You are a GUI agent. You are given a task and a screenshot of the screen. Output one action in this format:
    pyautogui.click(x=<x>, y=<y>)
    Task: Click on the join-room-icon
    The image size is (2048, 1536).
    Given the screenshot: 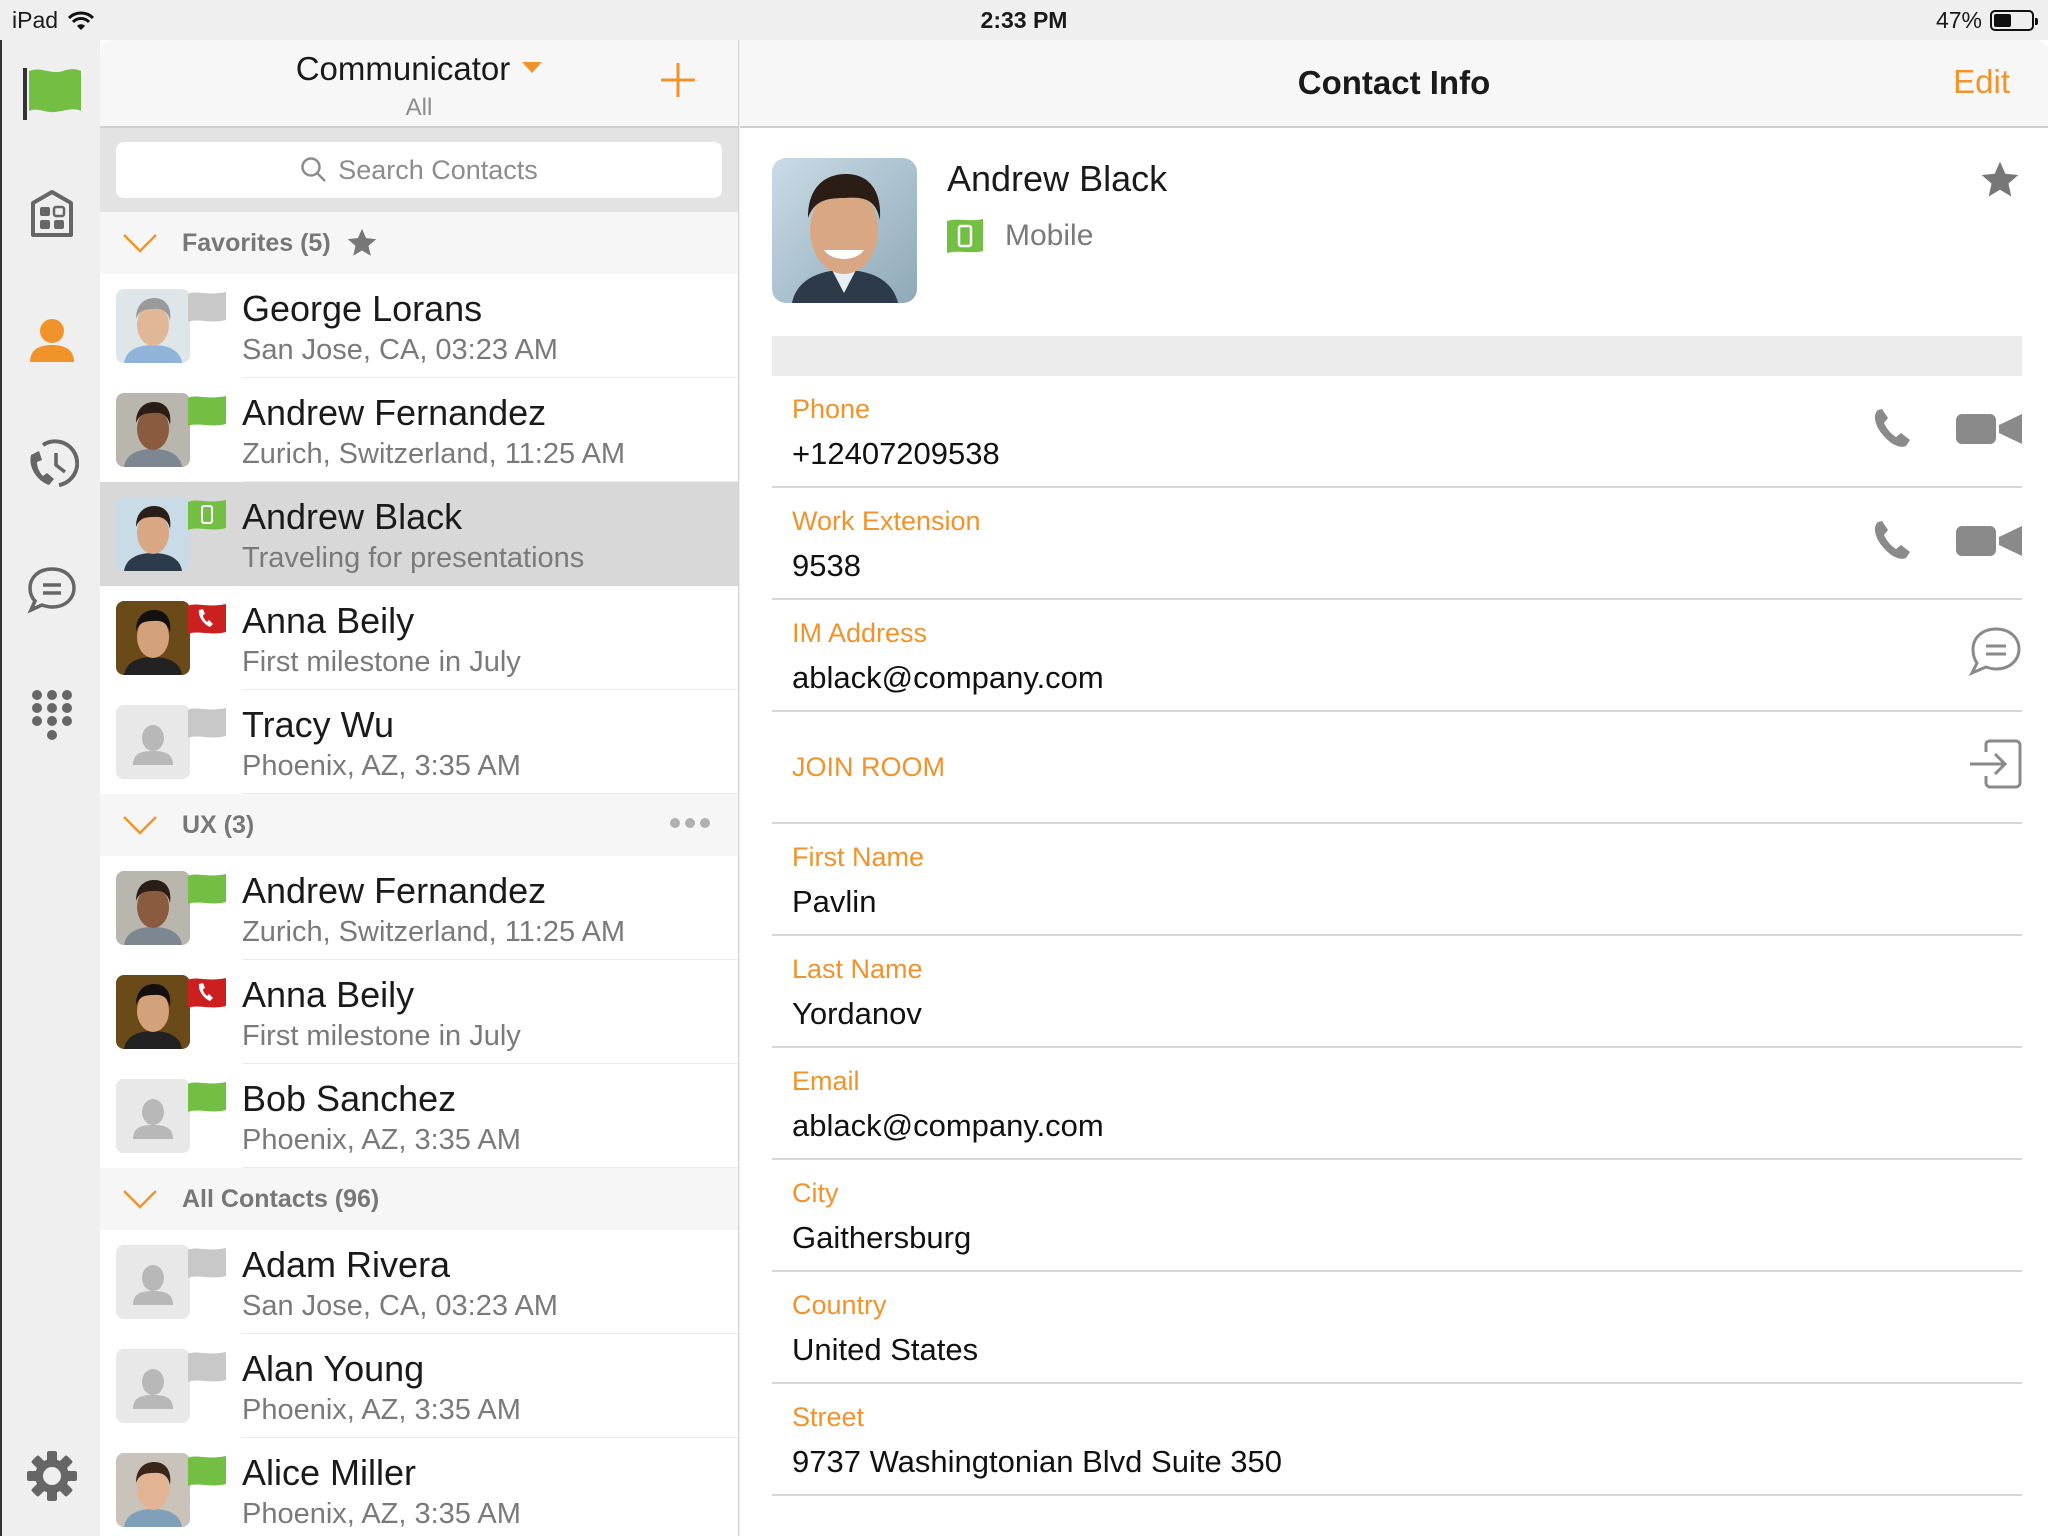 What is the action you would take?
    pyautogui.click(x=1995, y=764)
    